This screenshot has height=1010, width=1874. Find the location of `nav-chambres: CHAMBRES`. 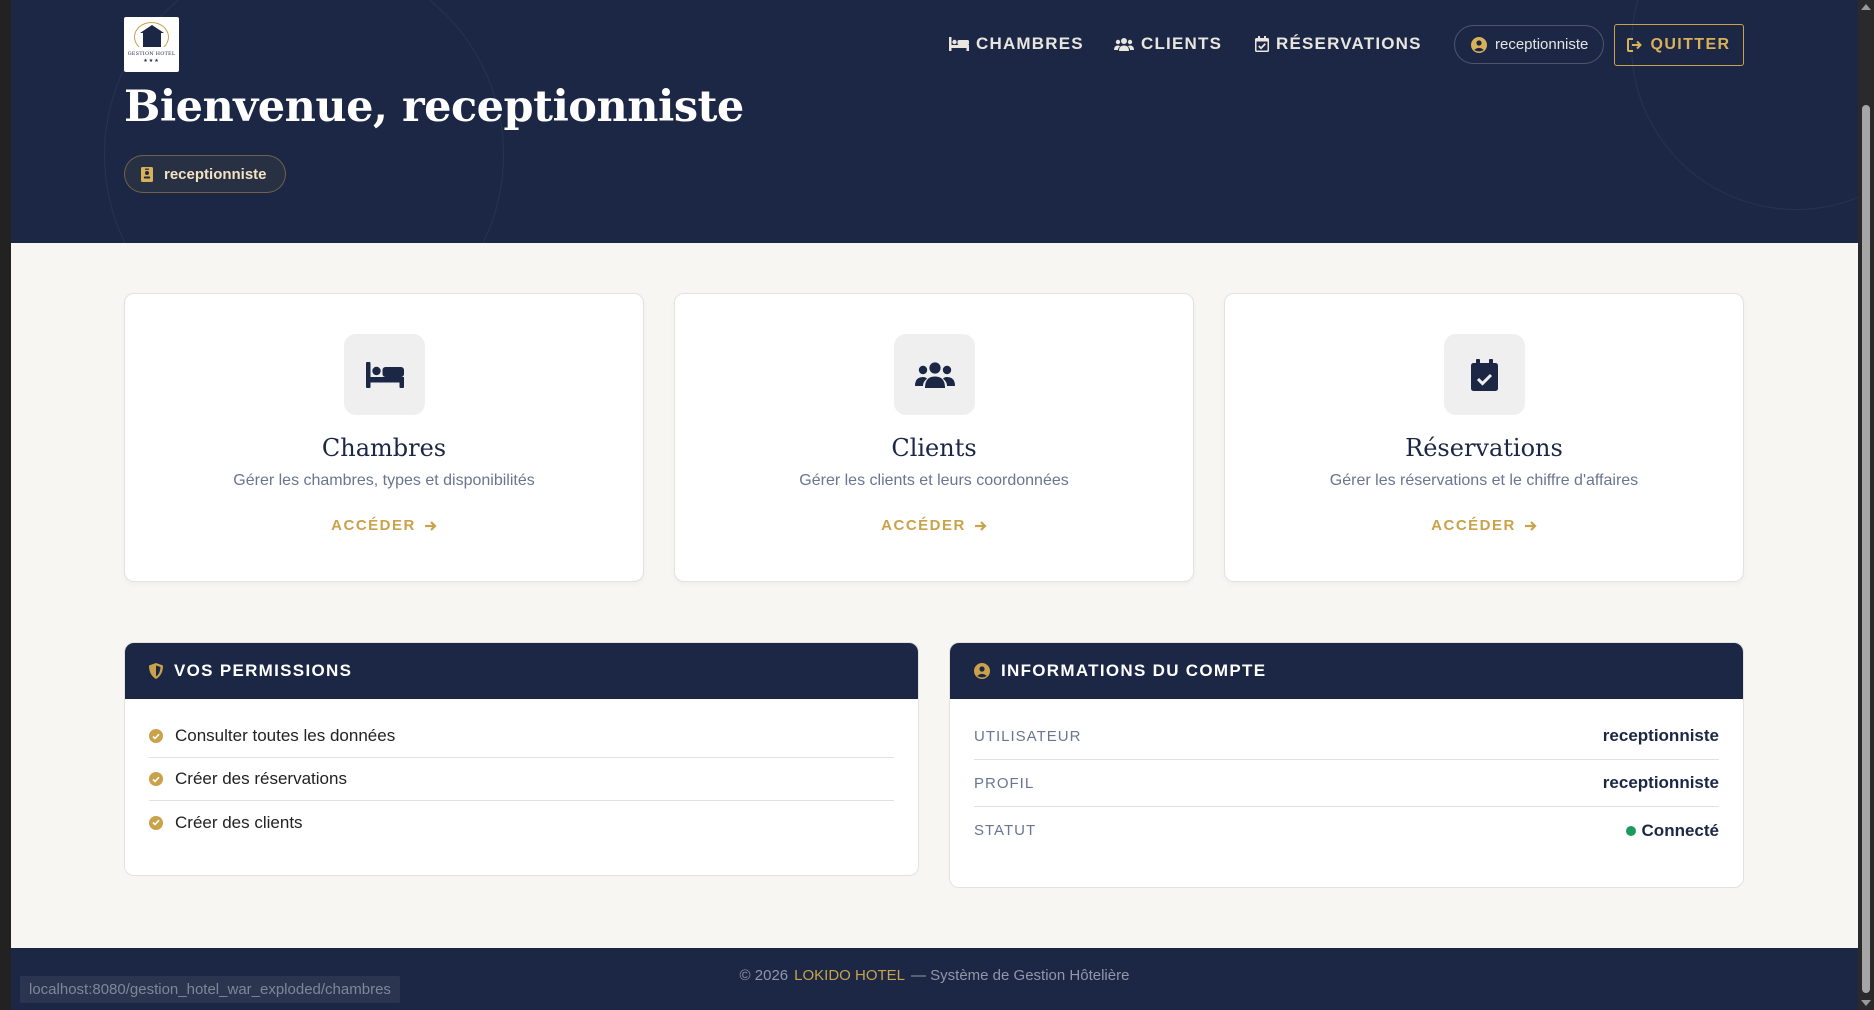

nav-chambres: CHAMBRES is located at coordinates (1016, 44).